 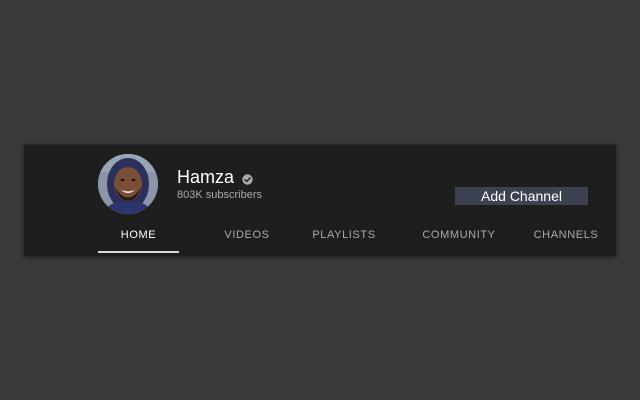 I want to click on add-channel-button: Add Channel, so click(x=521, y=196).